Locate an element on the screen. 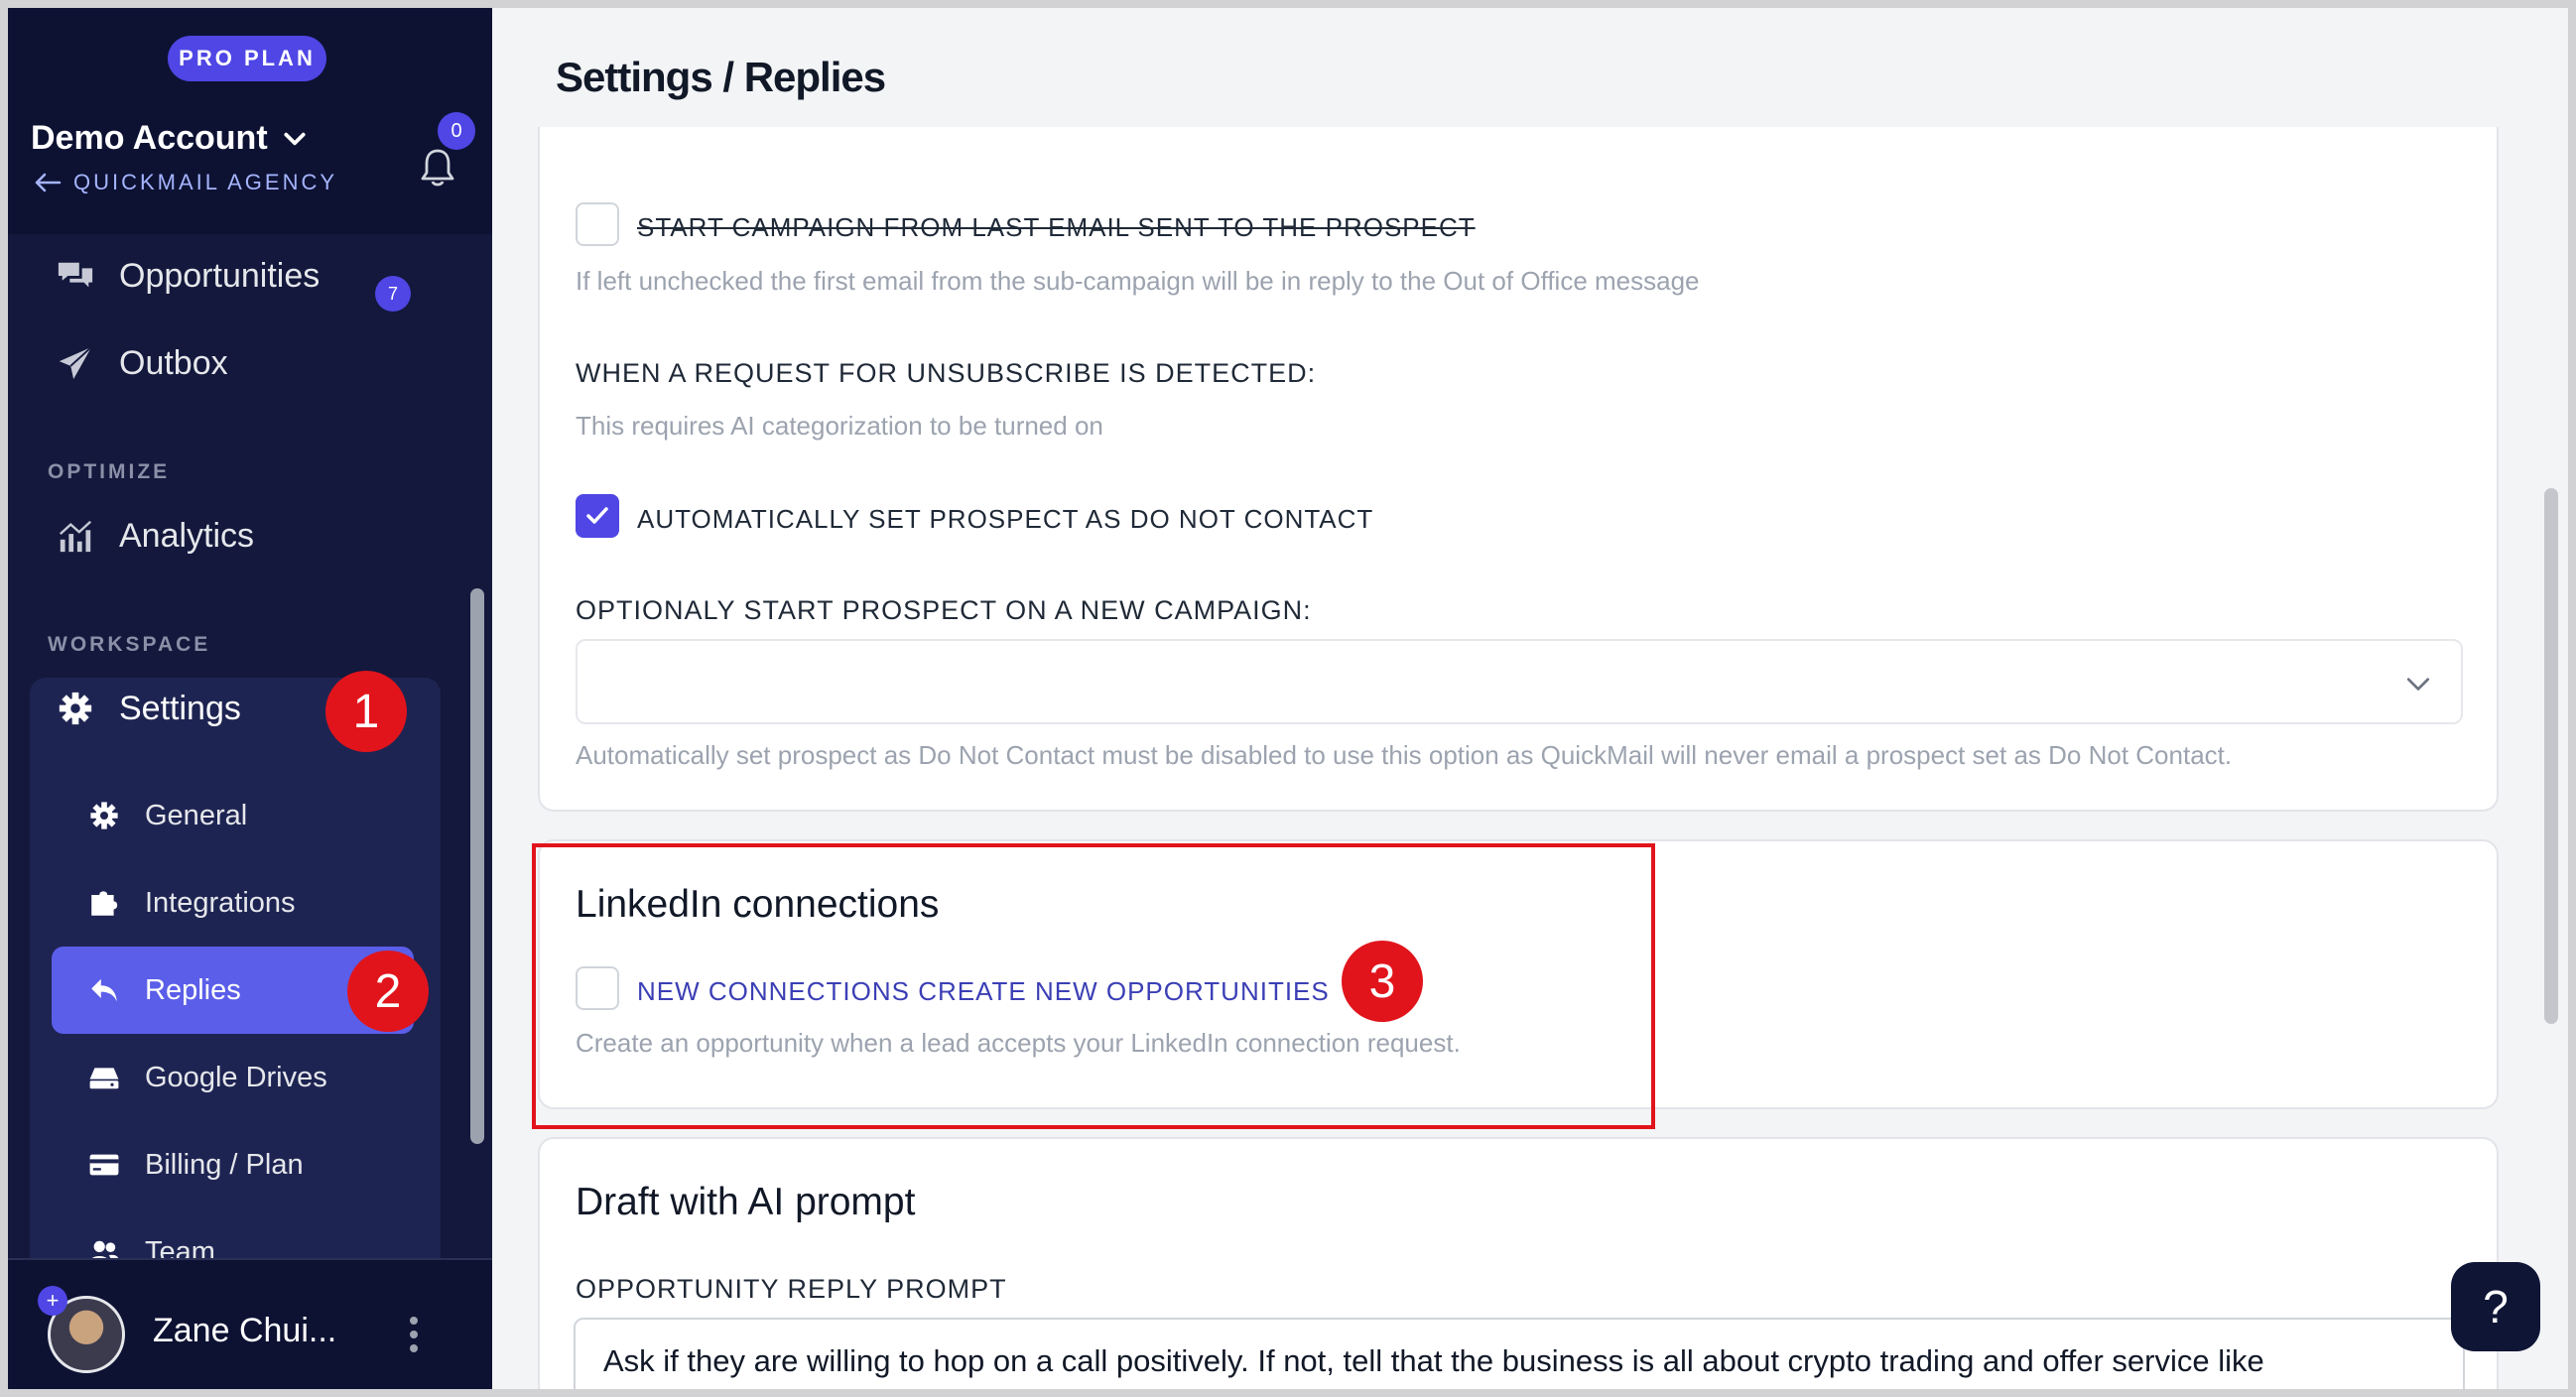 The height and width of the screenshot is (1397, 2576). checkmark-icon is located at coordinates (597, 515).